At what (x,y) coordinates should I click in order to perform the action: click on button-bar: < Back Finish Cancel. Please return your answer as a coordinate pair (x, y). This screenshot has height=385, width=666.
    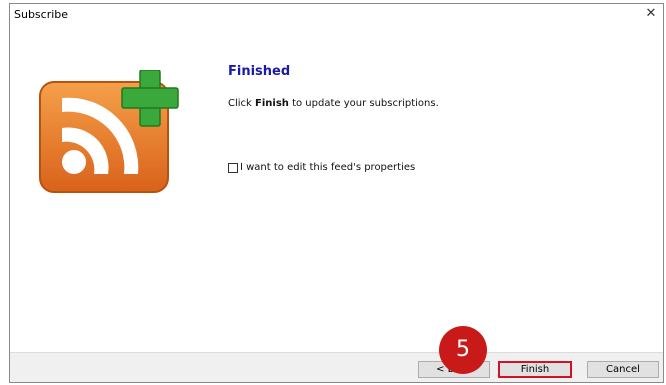
    Looking at the image, I should click on (336, 367).